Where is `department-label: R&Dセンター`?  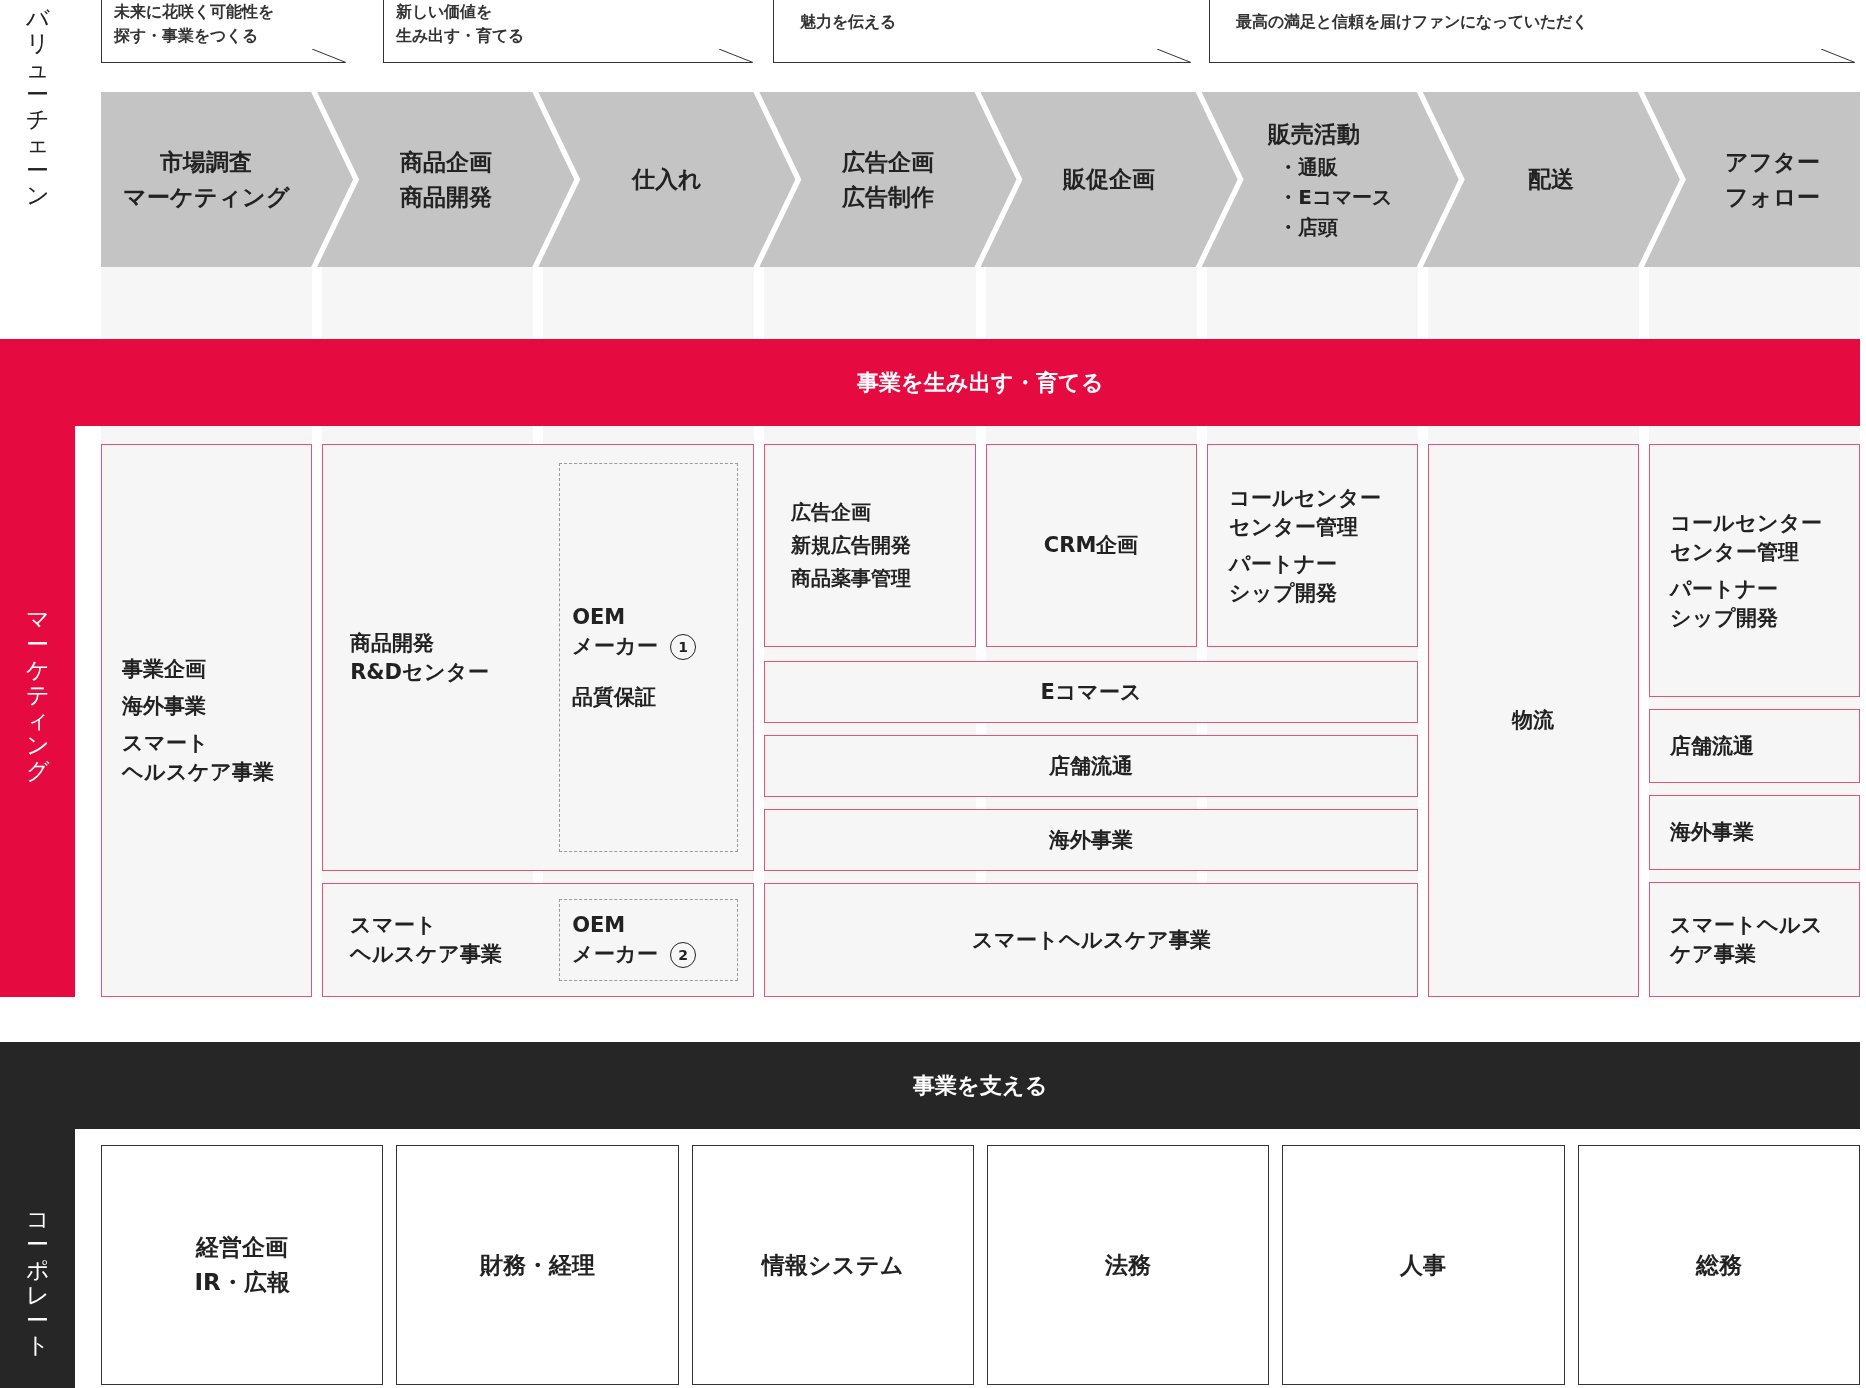
department-label: R&Dセンター is located at coordinates (420, 672).